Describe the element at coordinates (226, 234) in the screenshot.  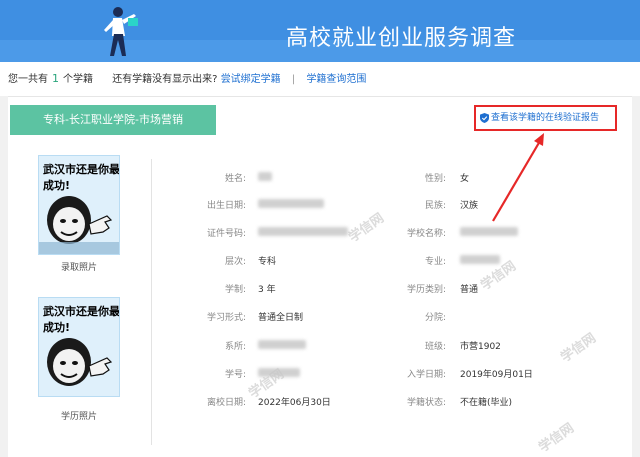
I see `field-label-id-number: 证件号码:` at that location.